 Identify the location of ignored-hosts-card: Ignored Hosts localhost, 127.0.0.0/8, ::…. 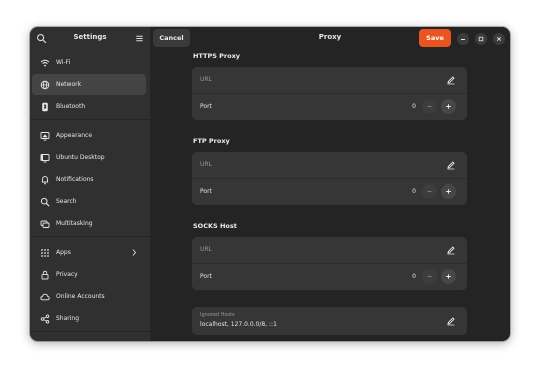
(329, 321).